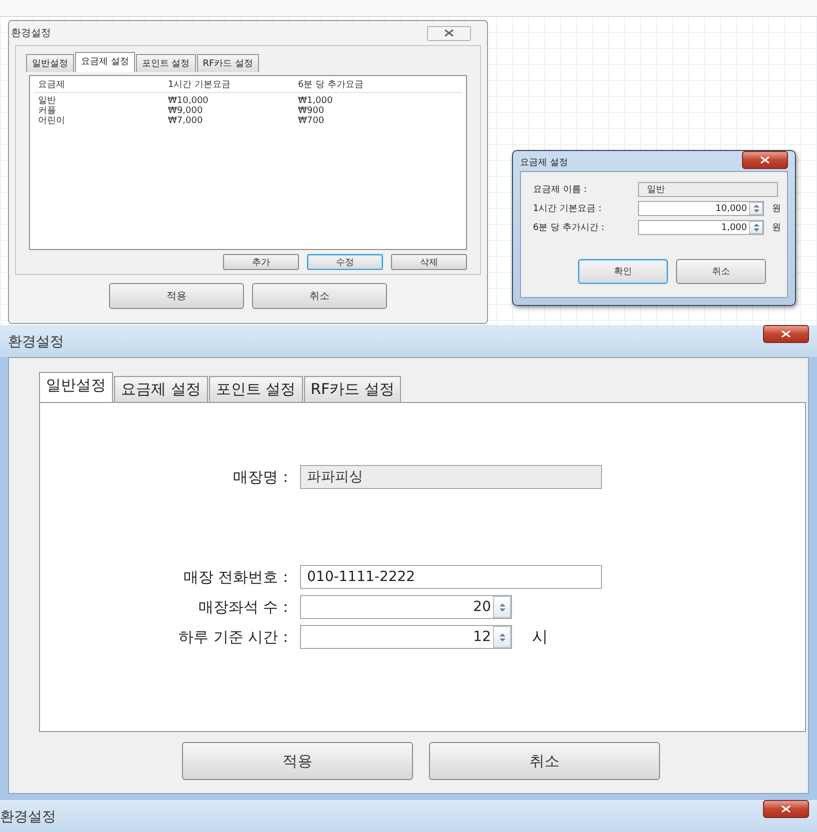  I want to click on button: 삭제, so click(429, 262).